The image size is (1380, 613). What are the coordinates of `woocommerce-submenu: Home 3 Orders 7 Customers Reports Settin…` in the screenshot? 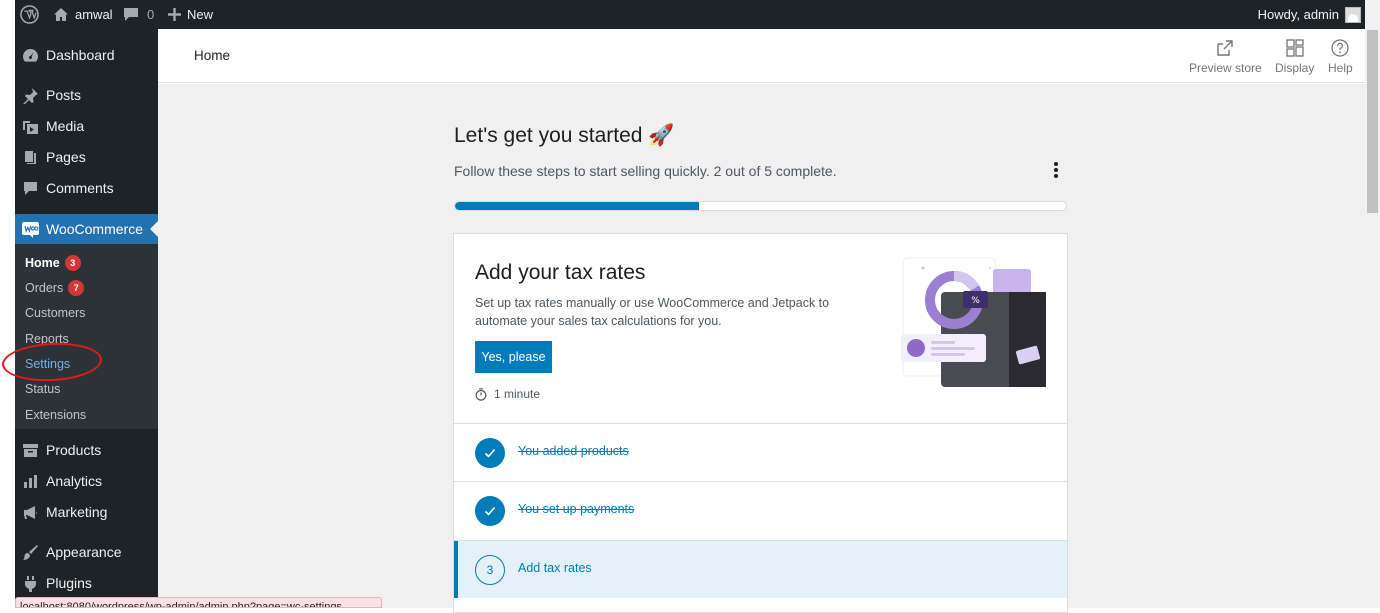 It's located at (86, 336).